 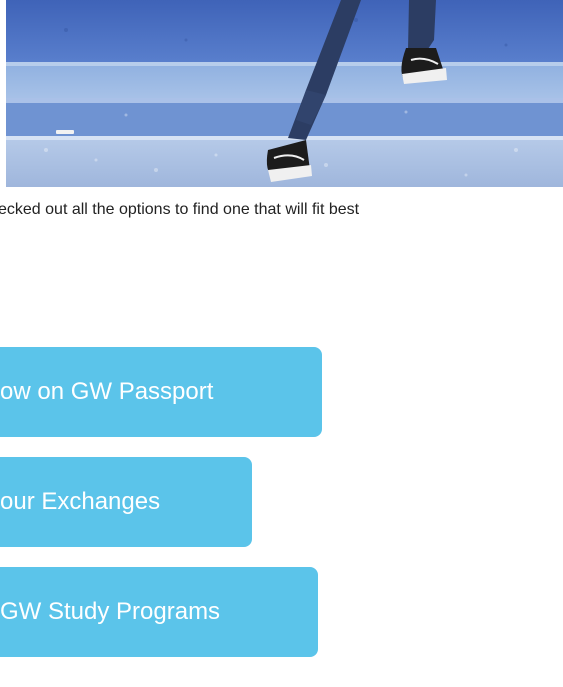 I want to click on our-exchanges-button: our Exchanges, so click(x=126, y=502).